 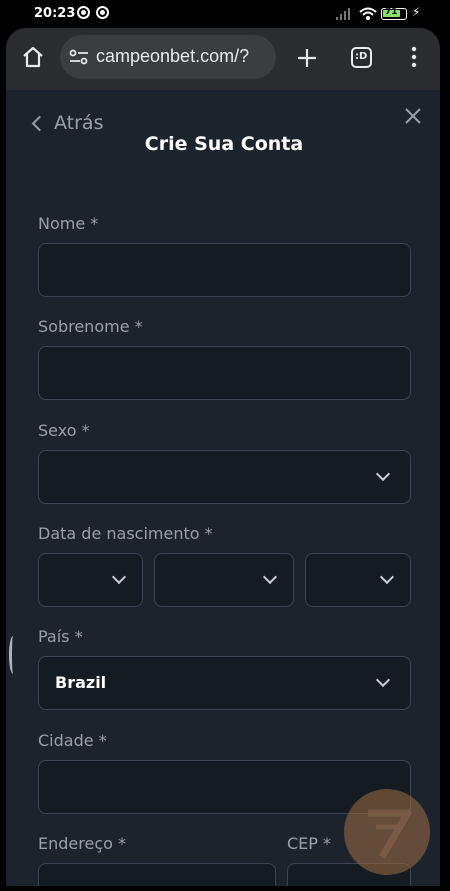 I want to click on watermark-logo, so click(x=387, y=832).